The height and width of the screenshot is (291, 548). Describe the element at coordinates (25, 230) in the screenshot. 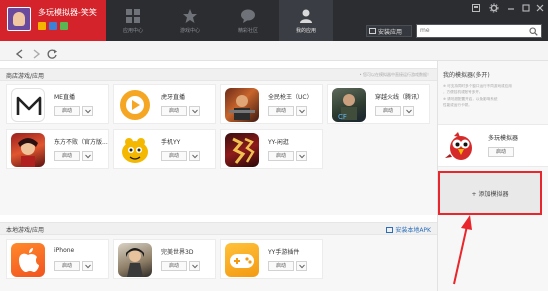

I see `local-section-title: 本地游戏/应用` at that location.